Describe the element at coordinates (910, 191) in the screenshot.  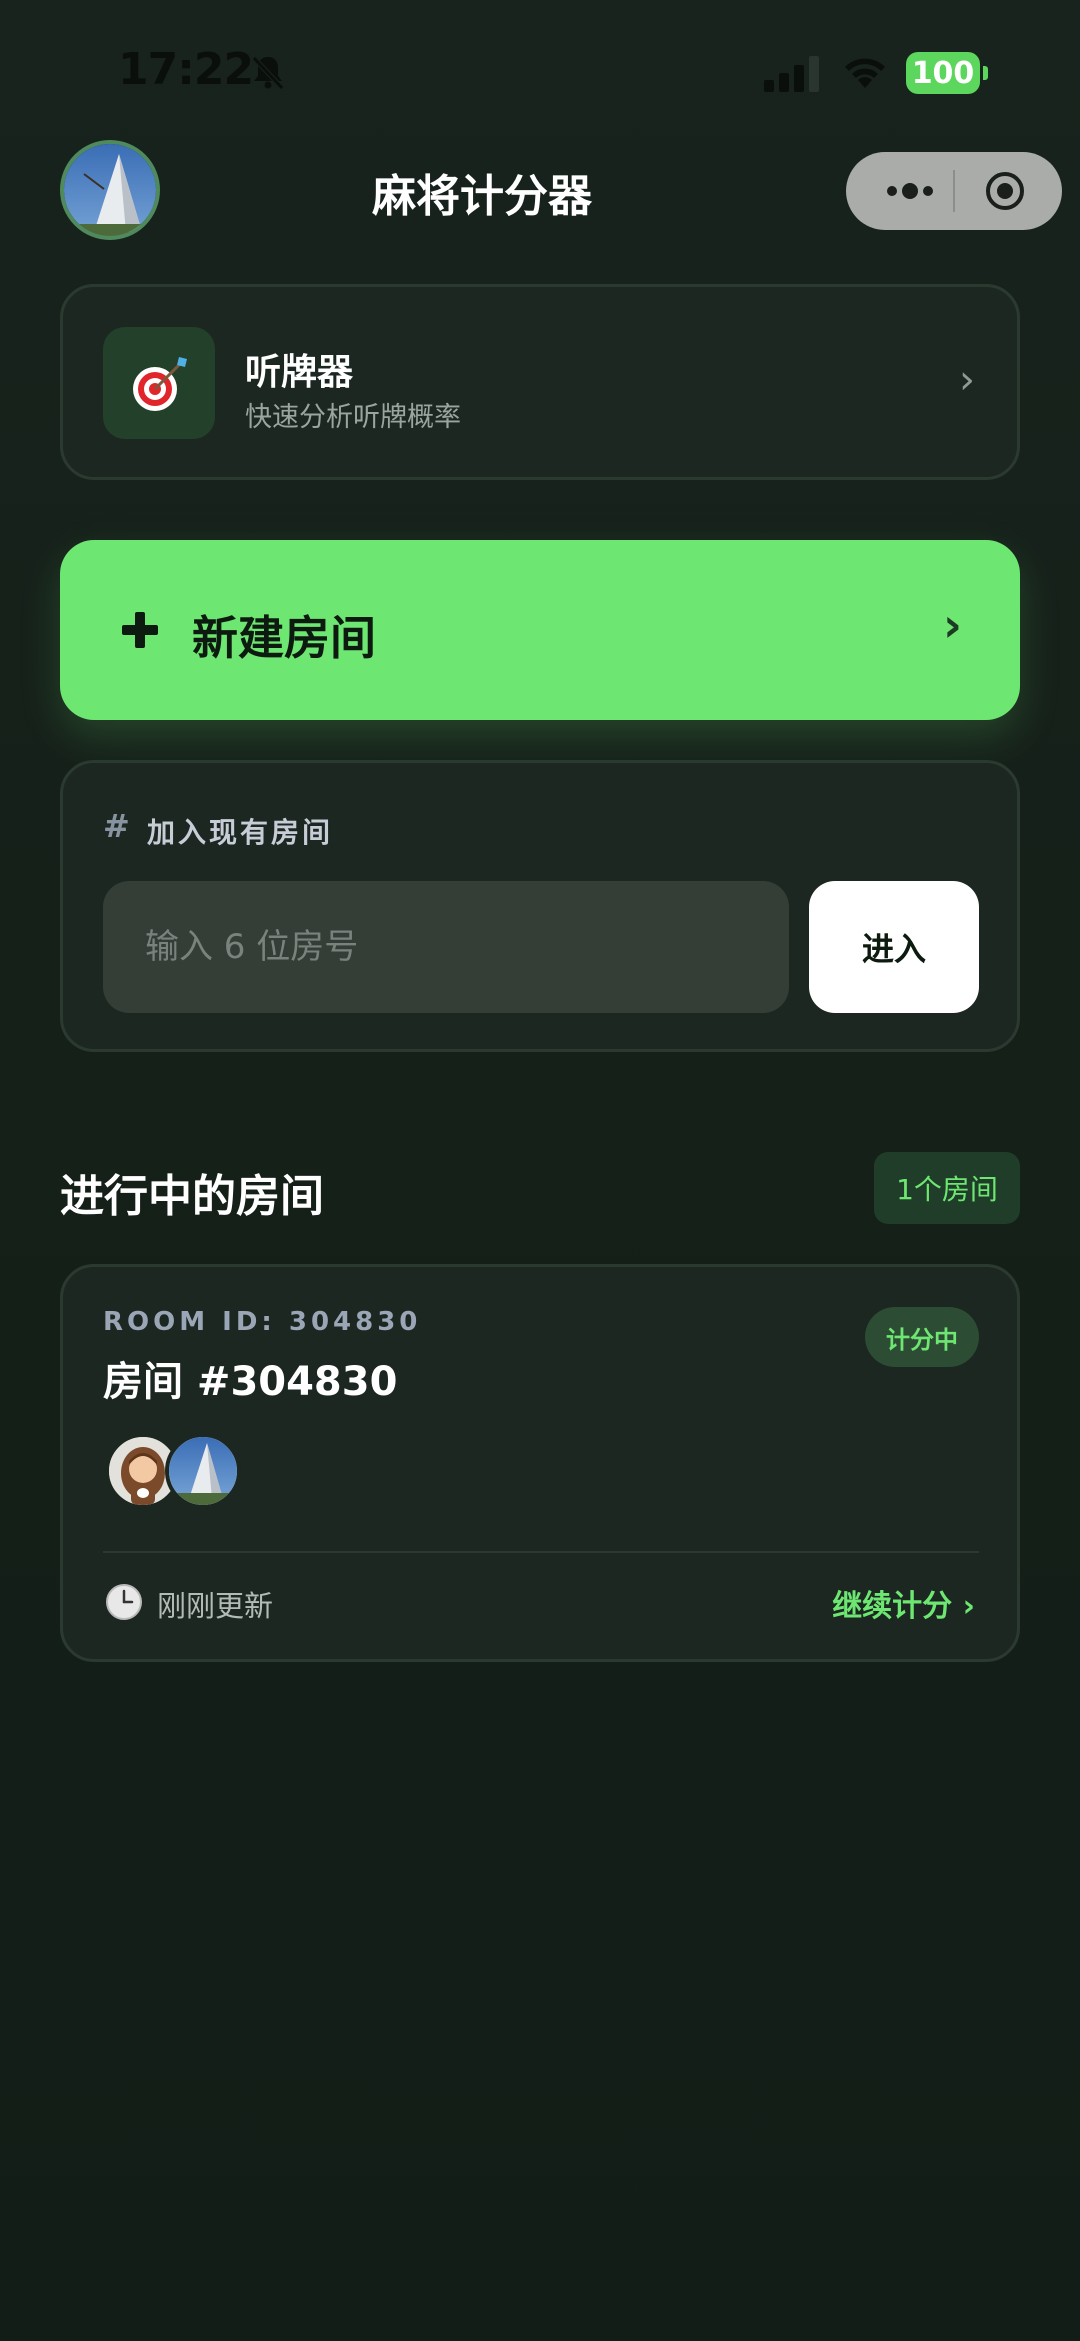
I see `more-icon` at that location.